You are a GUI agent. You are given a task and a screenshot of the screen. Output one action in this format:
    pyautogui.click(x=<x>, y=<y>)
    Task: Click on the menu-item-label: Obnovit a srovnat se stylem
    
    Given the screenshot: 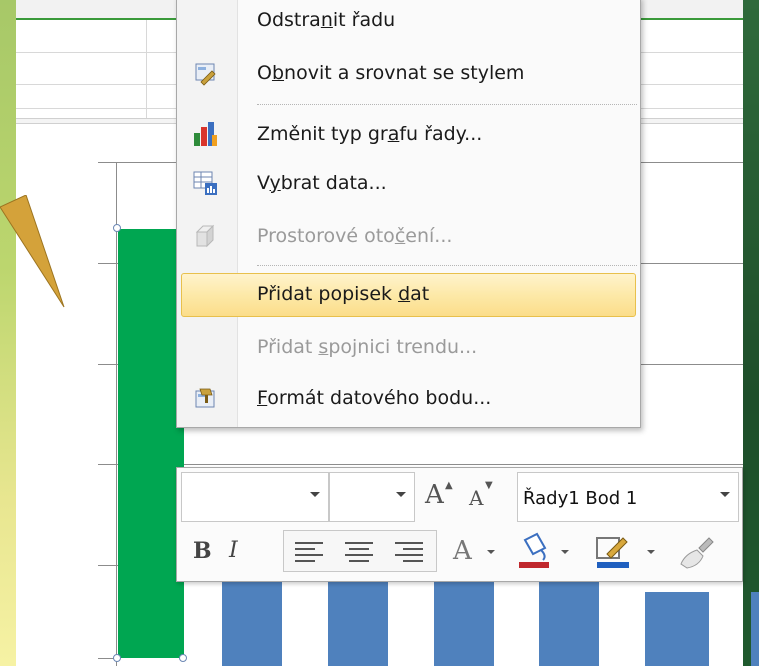 What is the action you would take?
    pyautogui.click(x=391, y=73)
    